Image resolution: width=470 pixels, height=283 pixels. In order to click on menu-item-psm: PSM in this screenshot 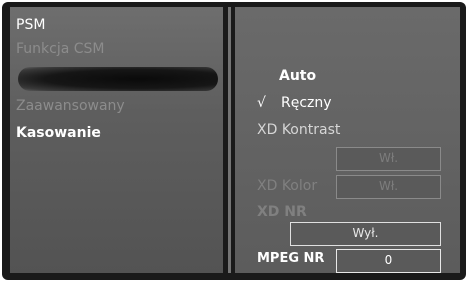, I will do `click(30, 25)`.